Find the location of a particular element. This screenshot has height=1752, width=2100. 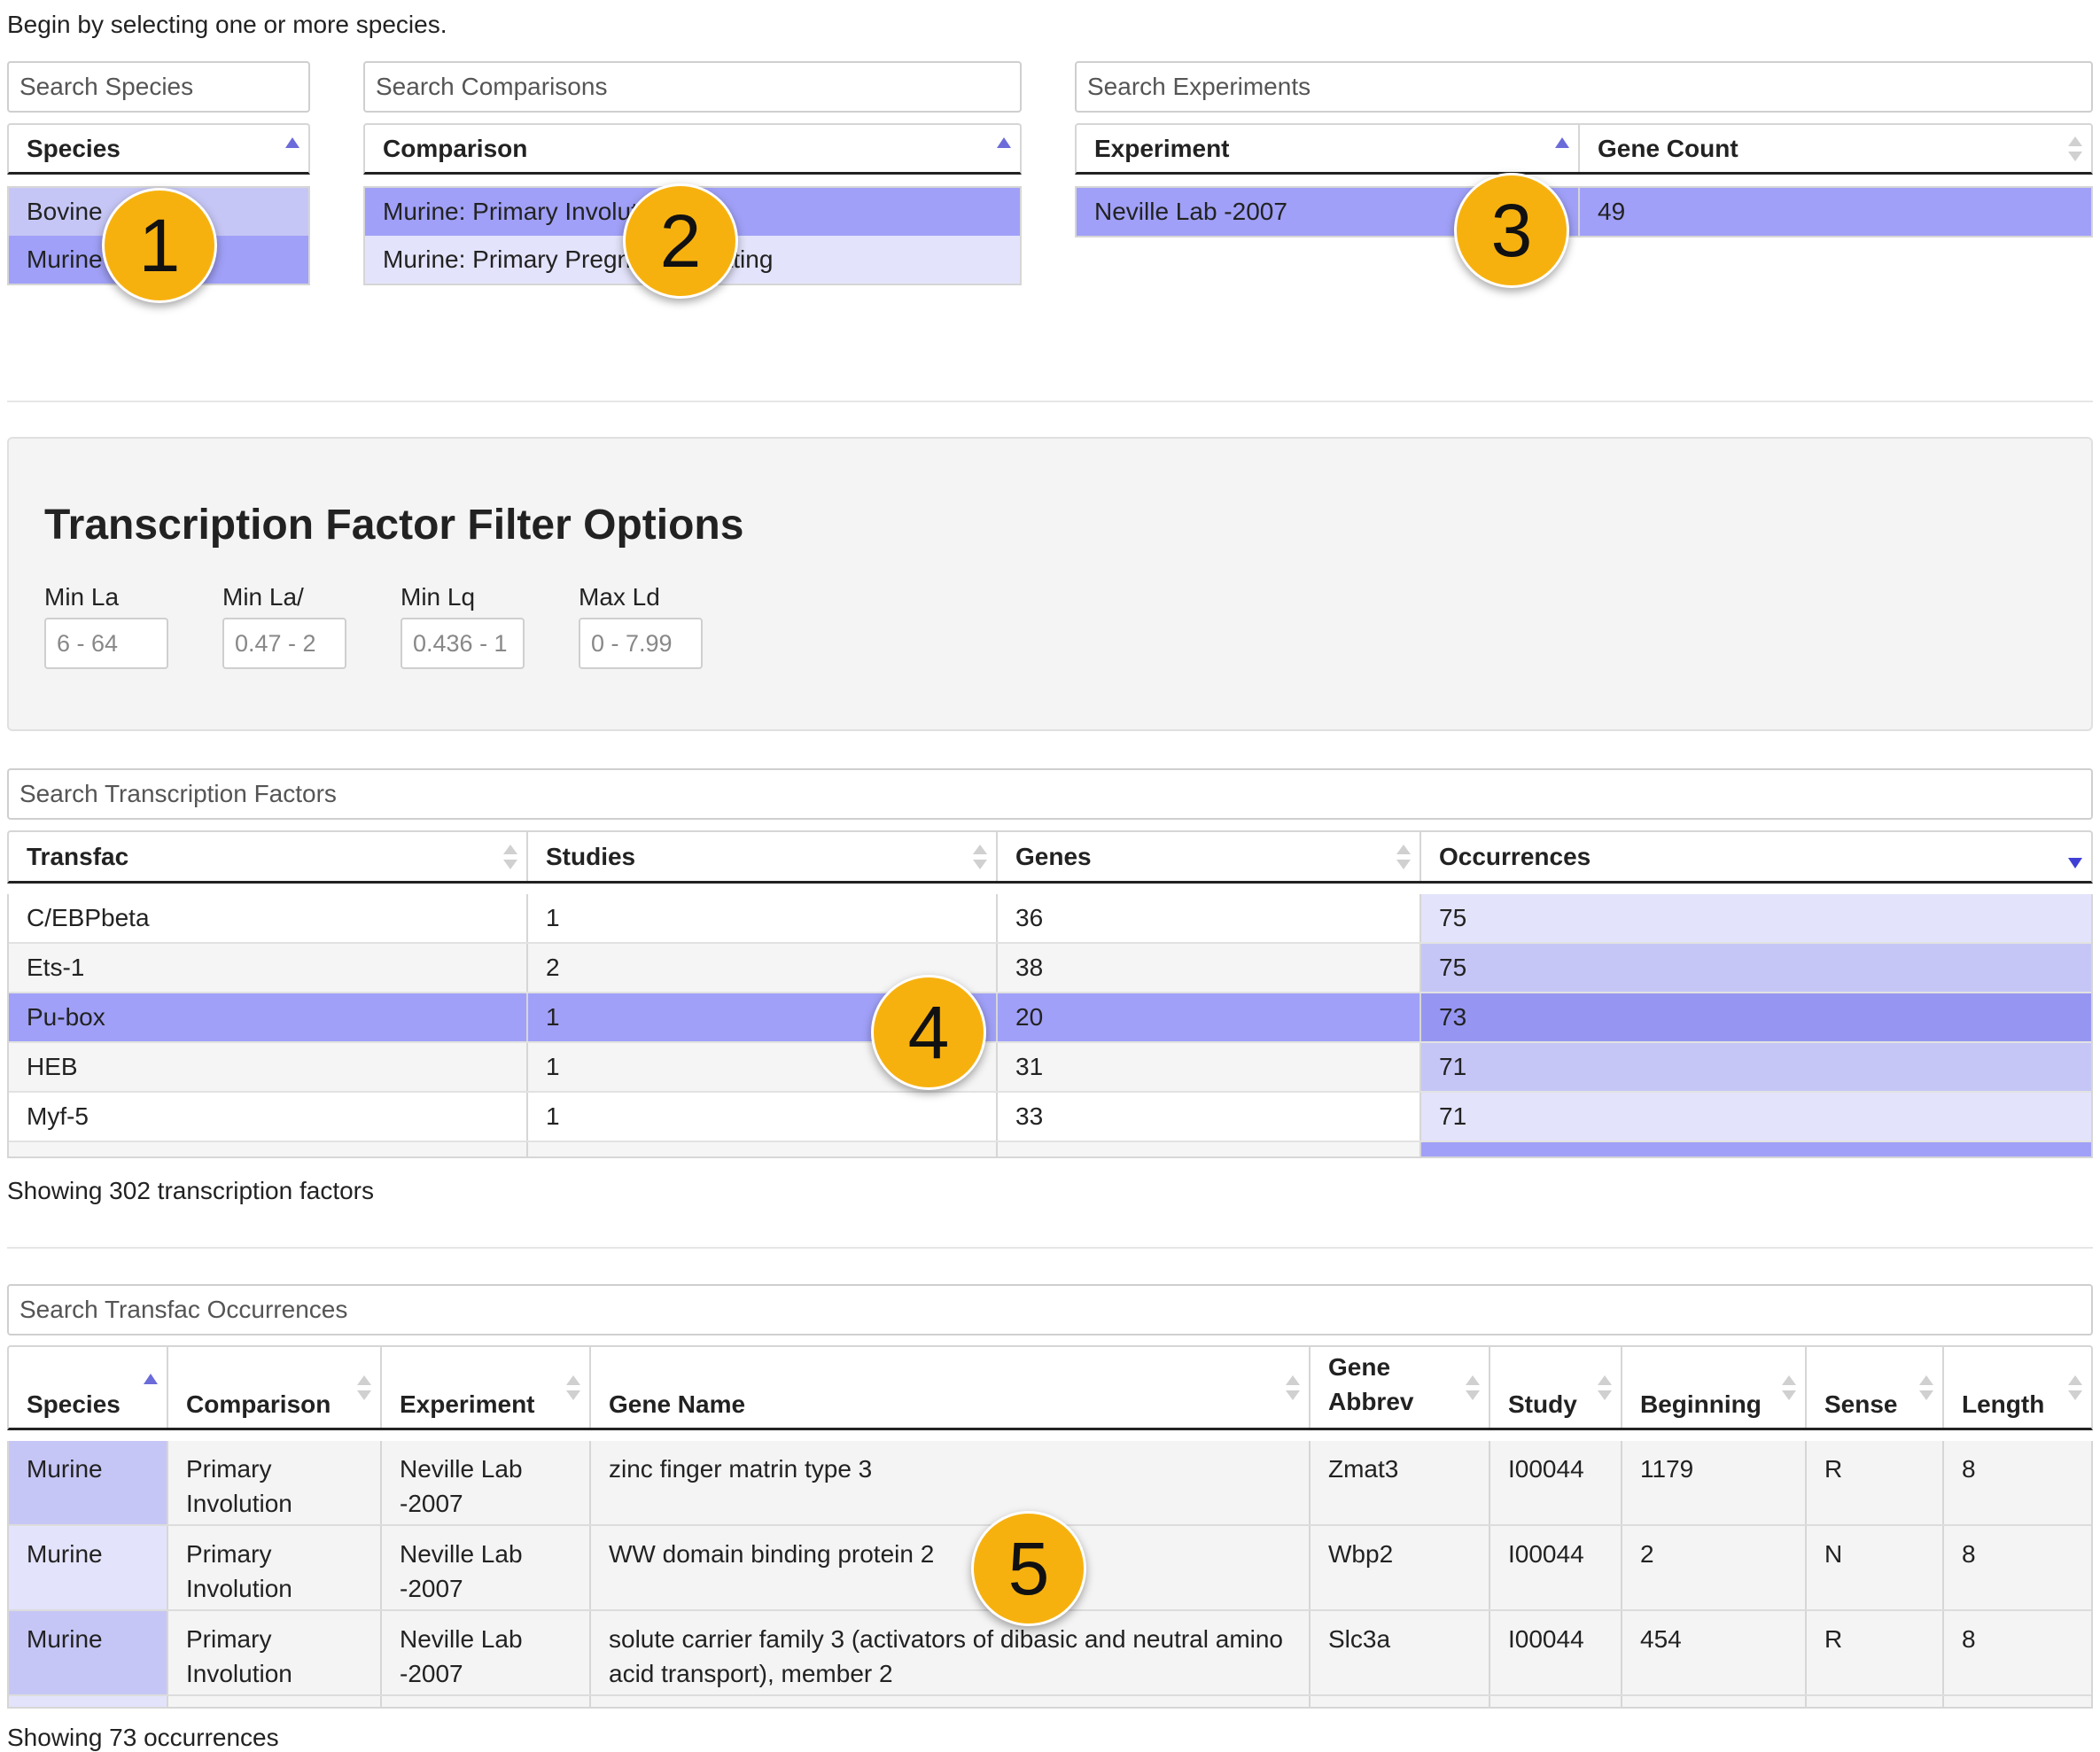

transfac-header-label: Transfac is located at coordinates (78, 856).